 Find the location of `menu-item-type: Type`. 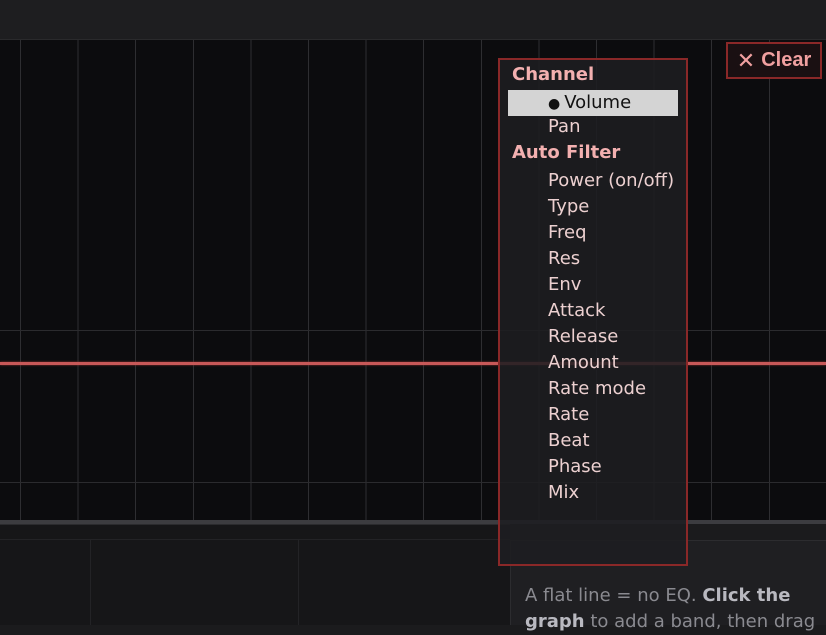

menu-item-type: Type is located at coordinates (568, 206).